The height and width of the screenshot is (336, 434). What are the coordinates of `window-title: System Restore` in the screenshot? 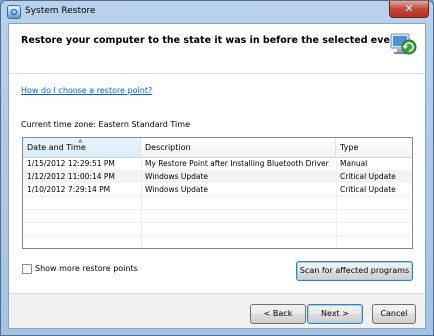 It's located at (60, 11).